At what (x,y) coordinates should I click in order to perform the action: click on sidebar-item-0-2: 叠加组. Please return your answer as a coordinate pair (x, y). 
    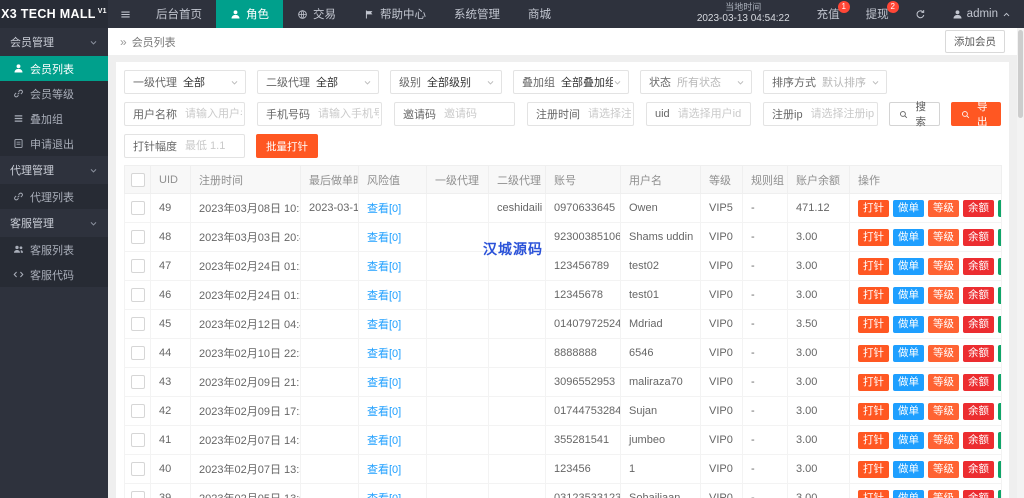
    Looking at the image, I should click on (54, 118).